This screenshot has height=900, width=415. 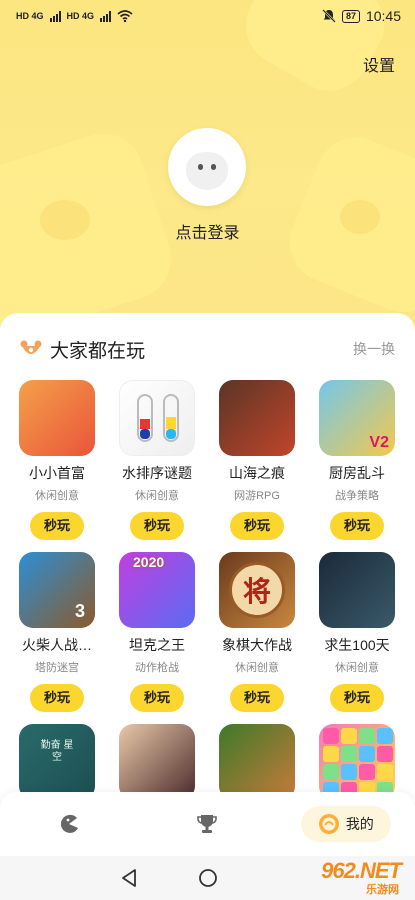 I want to click on thumb-year-label: 2020, so click(x=149, y=562).